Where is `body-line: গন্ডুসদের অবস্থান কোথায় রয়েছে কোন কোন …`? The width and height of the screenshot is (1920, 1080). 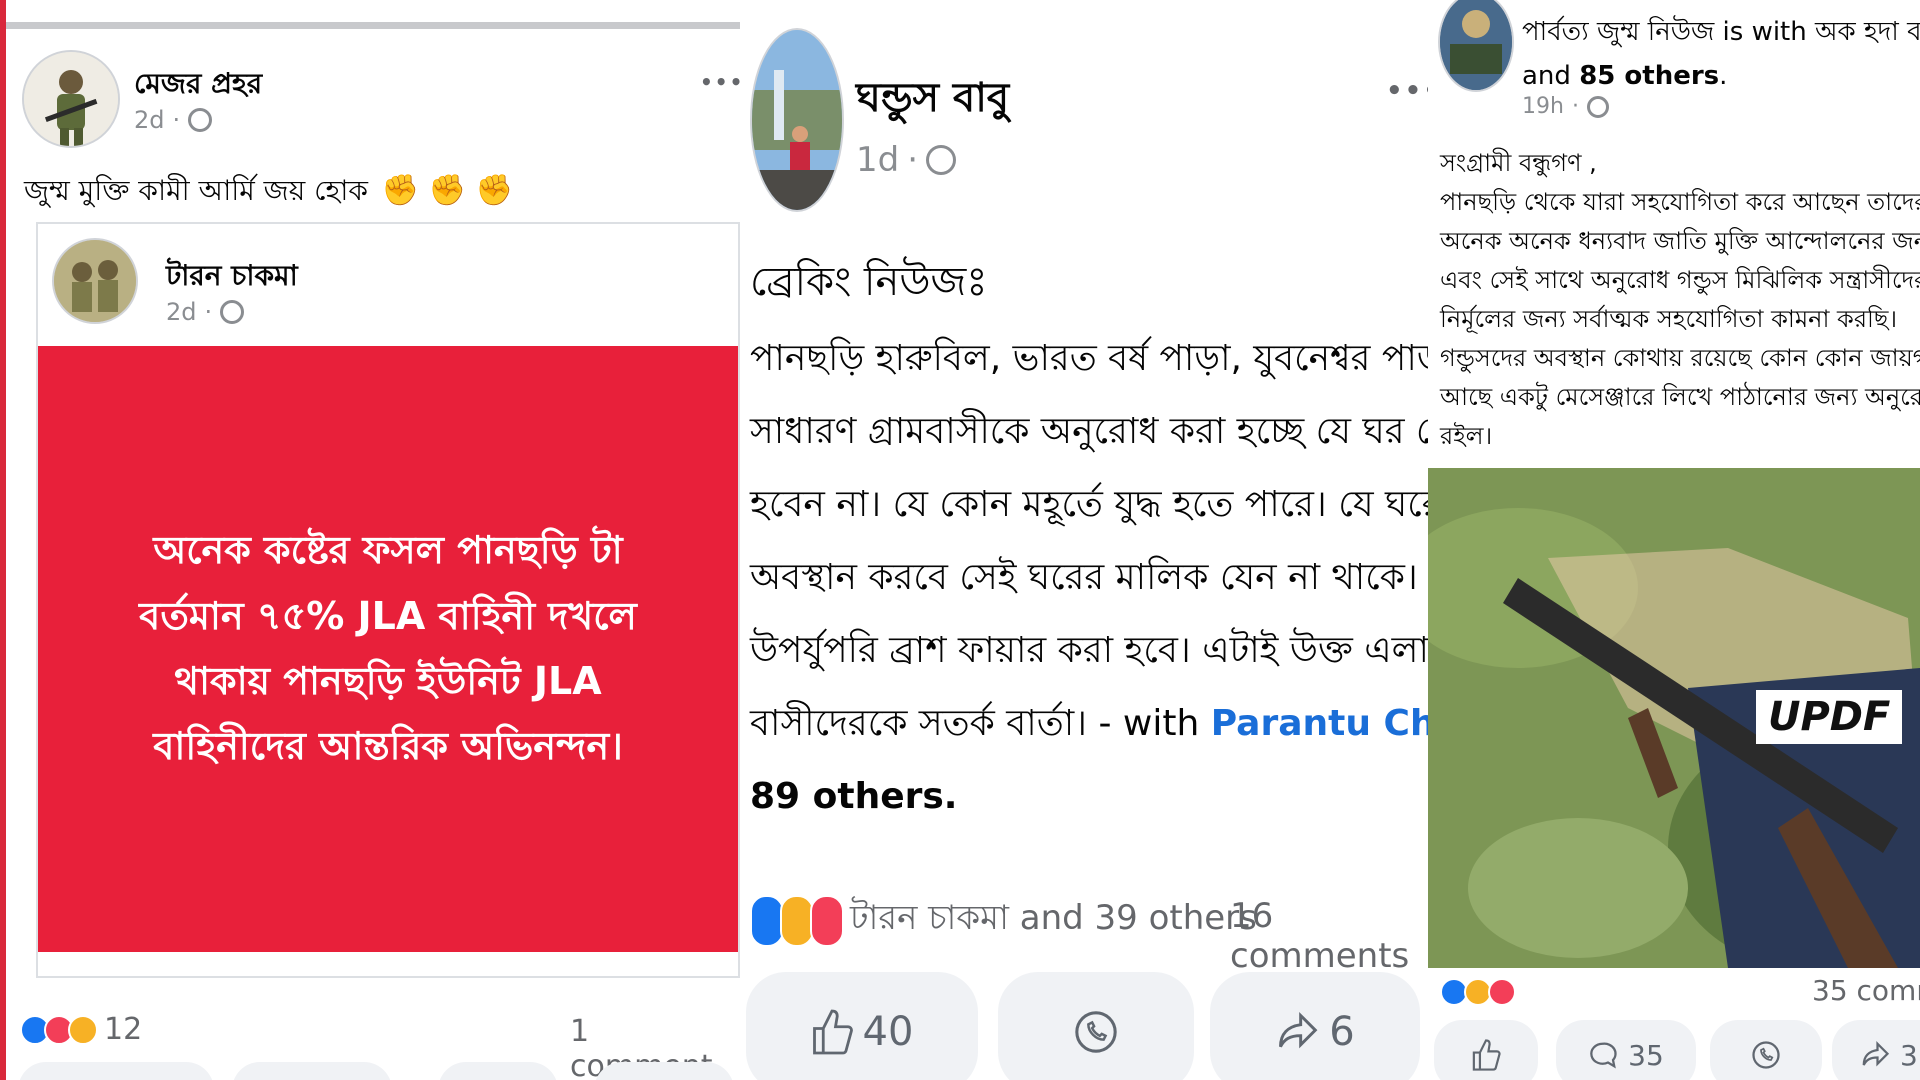 body-line: গন্ডুসদের অবস্থান কোথায় রয়েছে কোন কোন … is located at coordinates (1680, 358).